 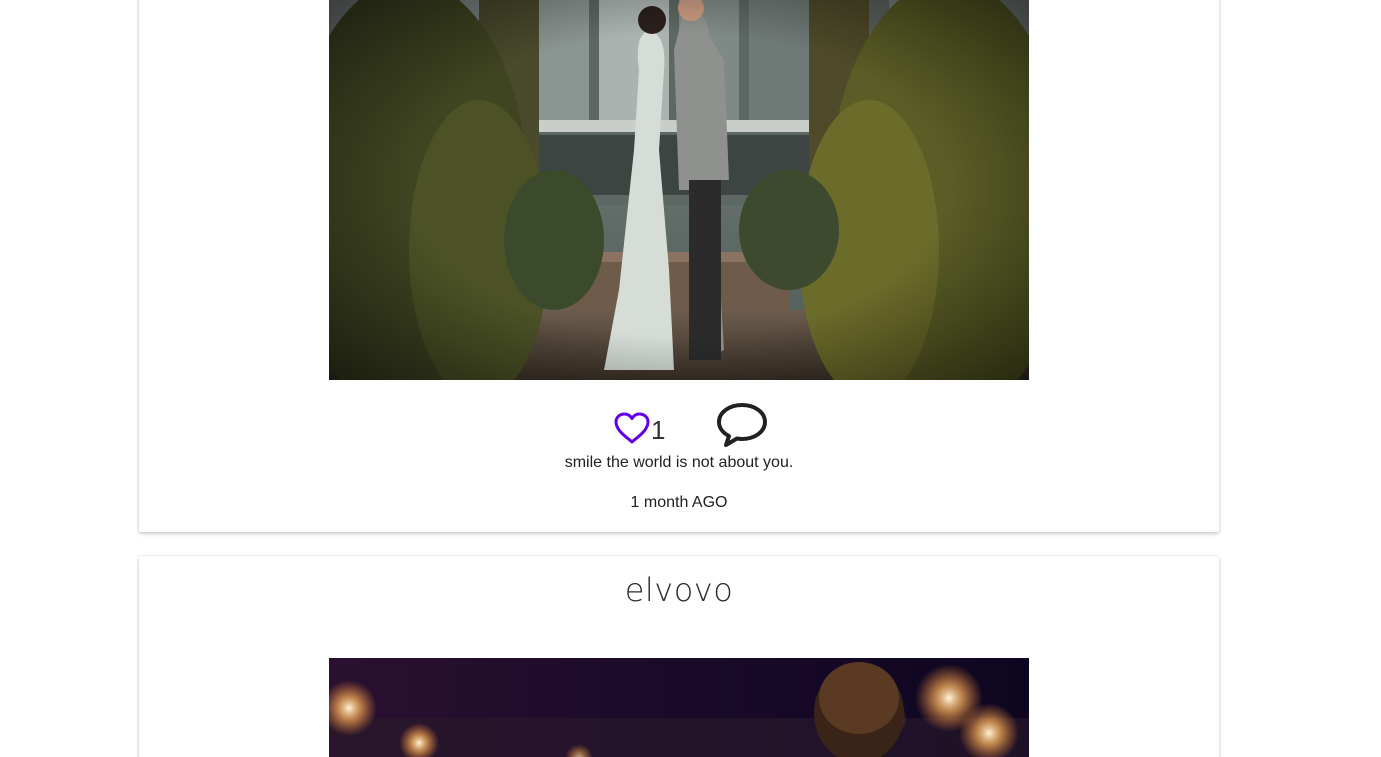 I want to click on sparklers-photo-image, so click(x=679, y=707).